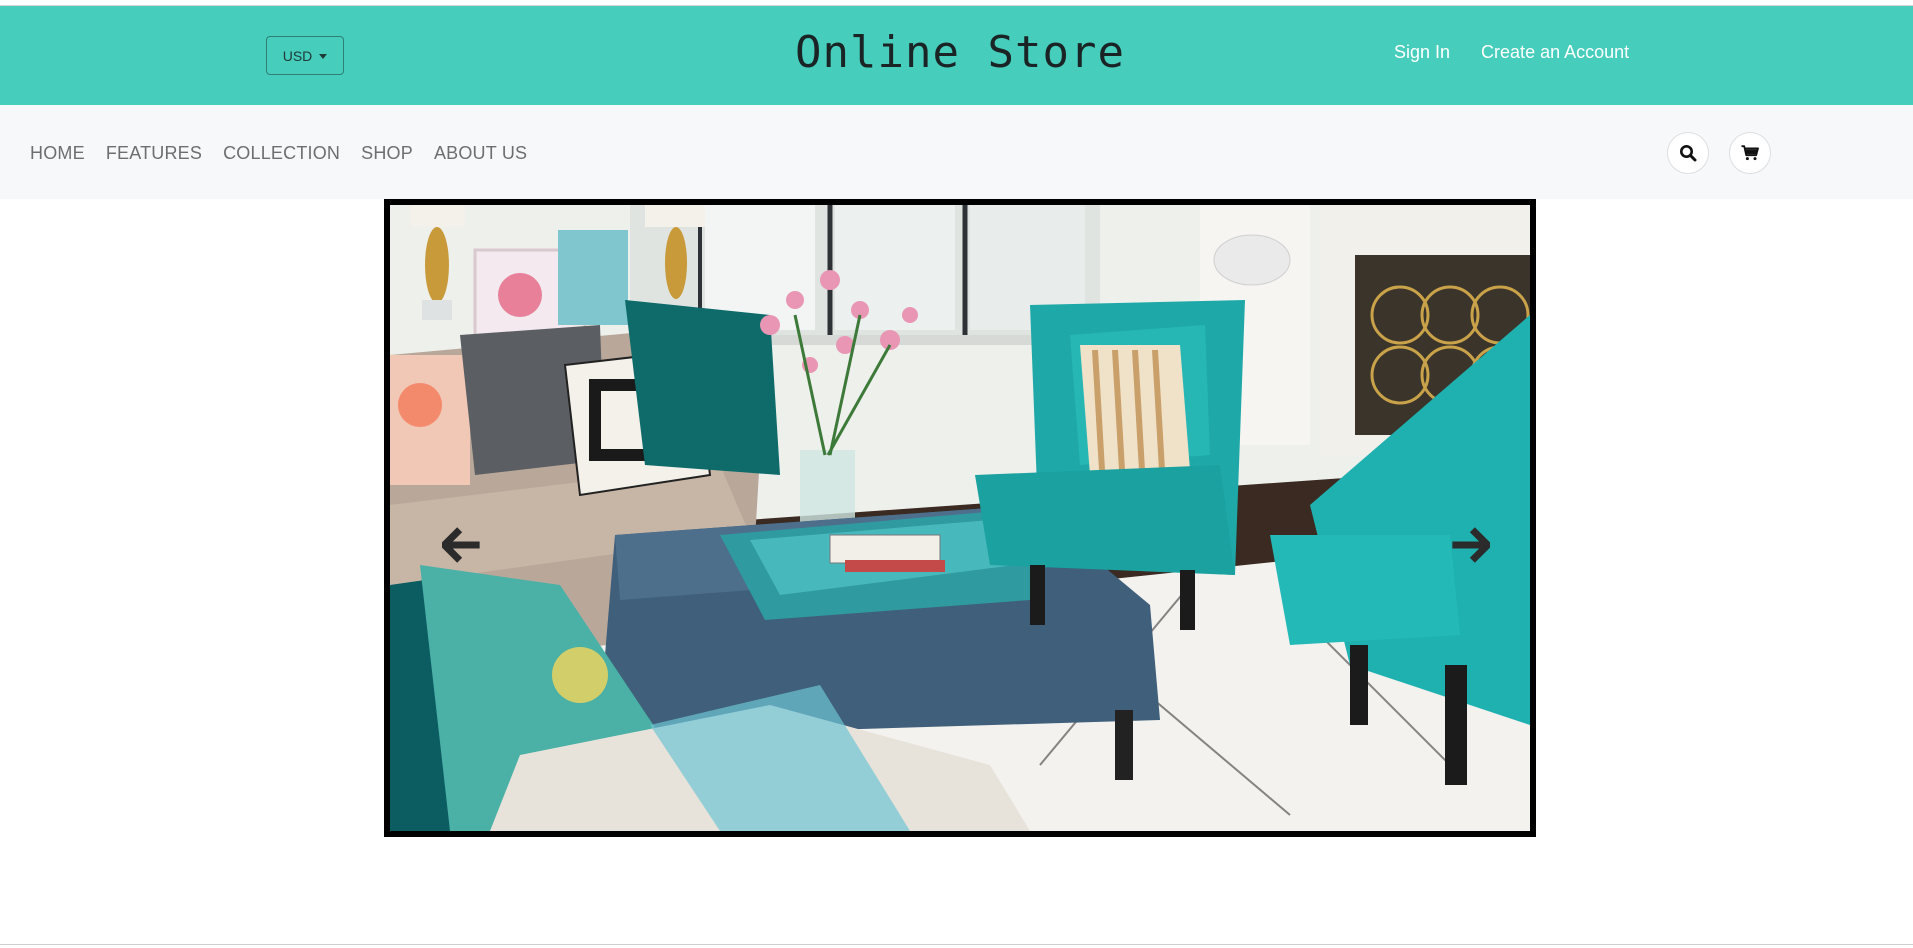  I want to click on nav-item-shop: SHOP, so click(387, 153).